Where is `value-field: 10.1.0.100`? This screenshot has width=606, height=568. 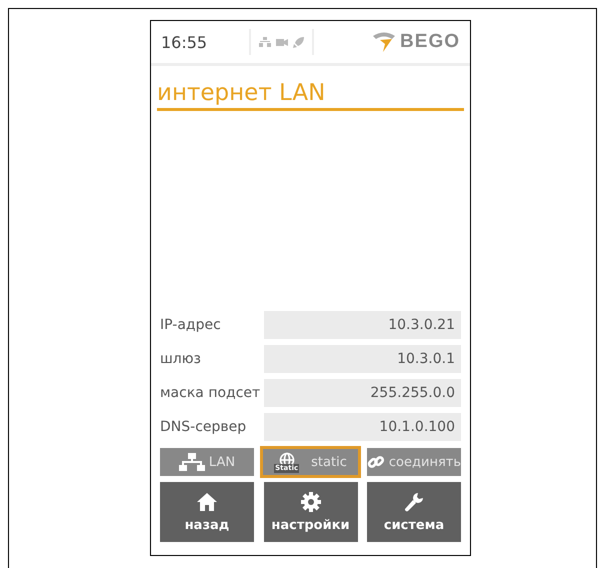
value-field: 10.1.0.100 is located at coordinates (362, 427).